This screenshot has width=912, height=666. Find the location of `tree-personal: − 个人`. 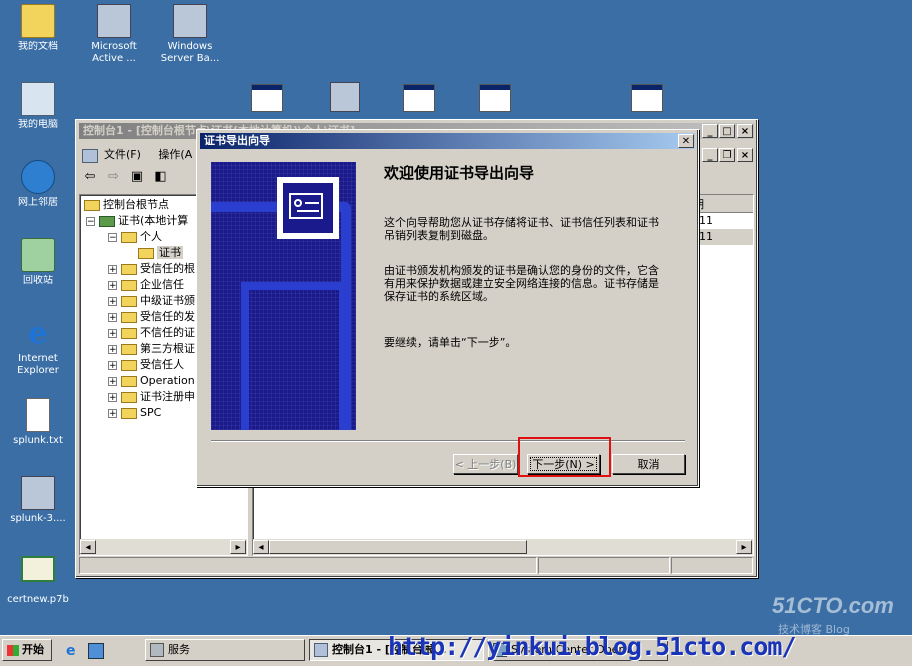

tree-personal: − 个人 is located at coordinates (135, 236).